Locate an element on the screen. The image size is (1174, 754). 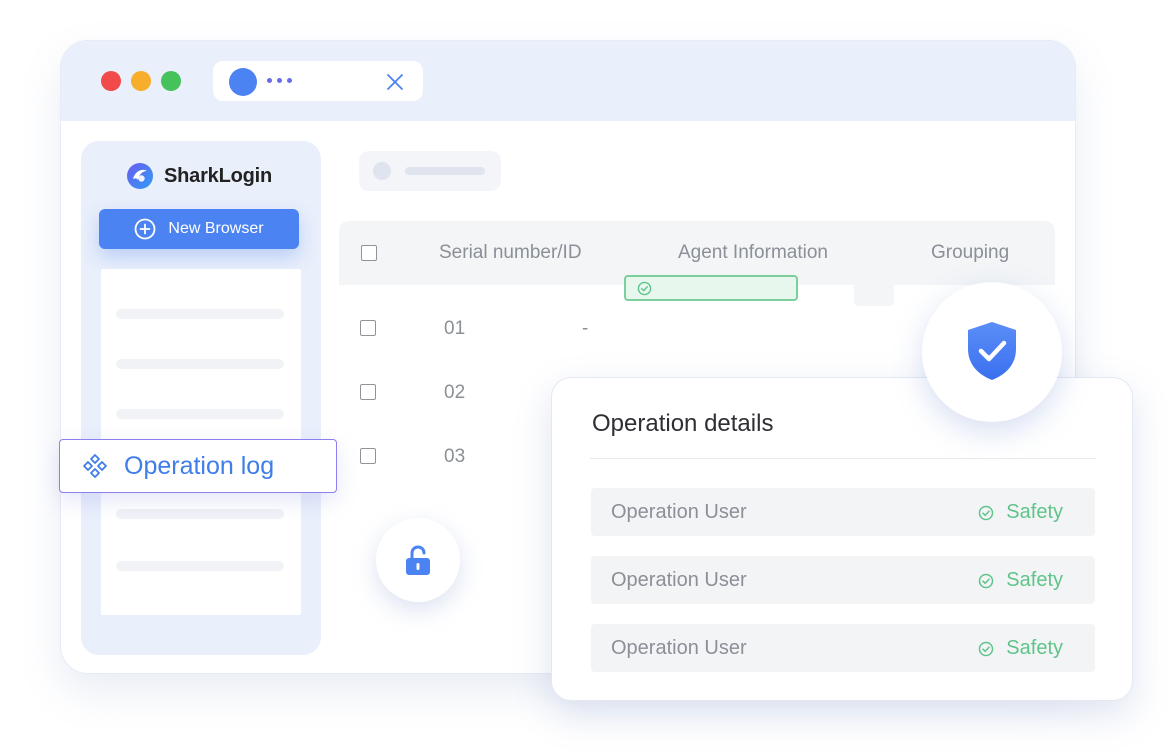
brand-logo: SharkLogin is located at coordinates (199, 176).